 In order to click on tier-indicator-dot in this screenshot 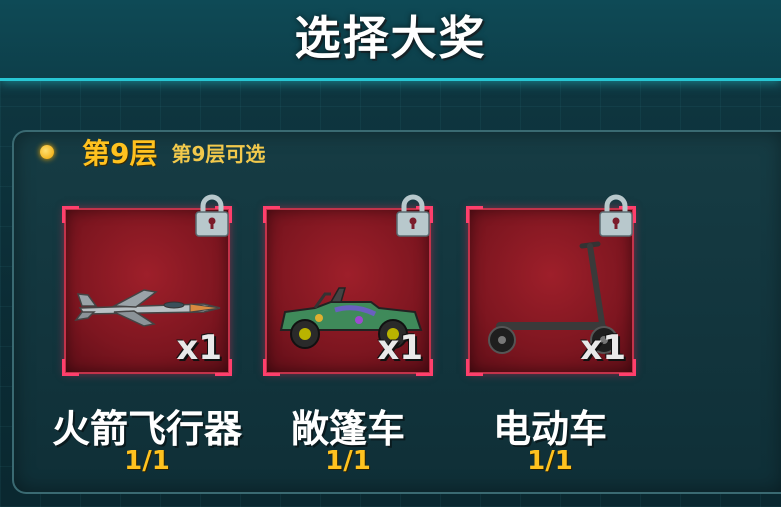, I will do `click(47, 152)`.